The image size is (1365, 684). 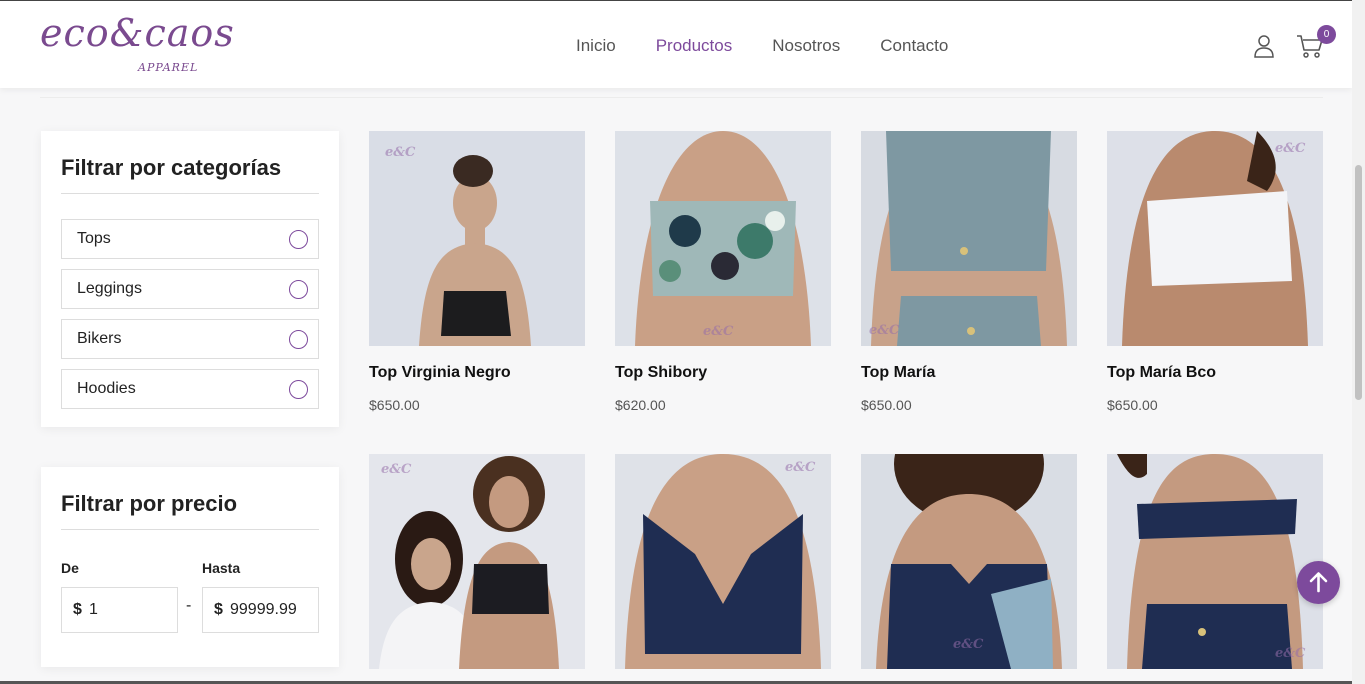 I want to click on category-option-tops: Tops, so click(x=190, y=239).